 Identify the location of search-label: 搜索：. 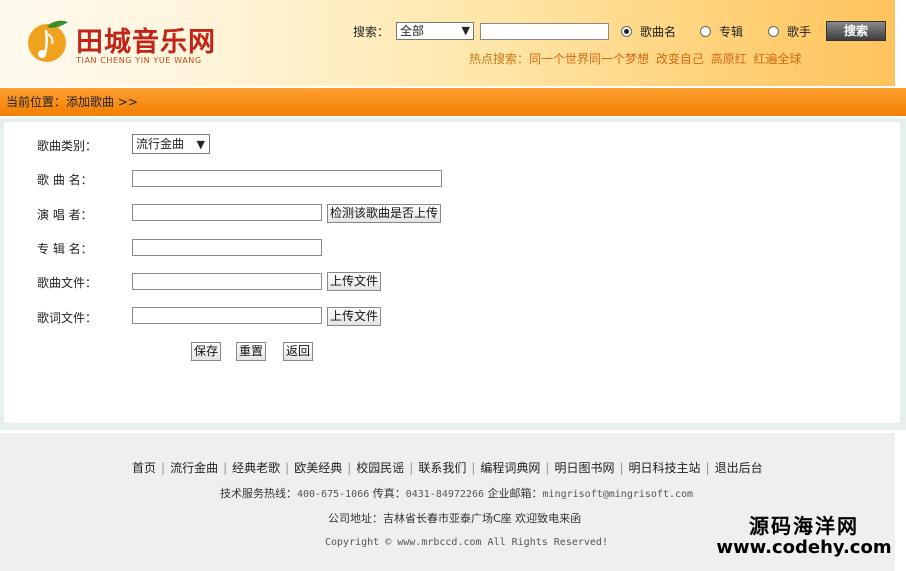
(371, 32).